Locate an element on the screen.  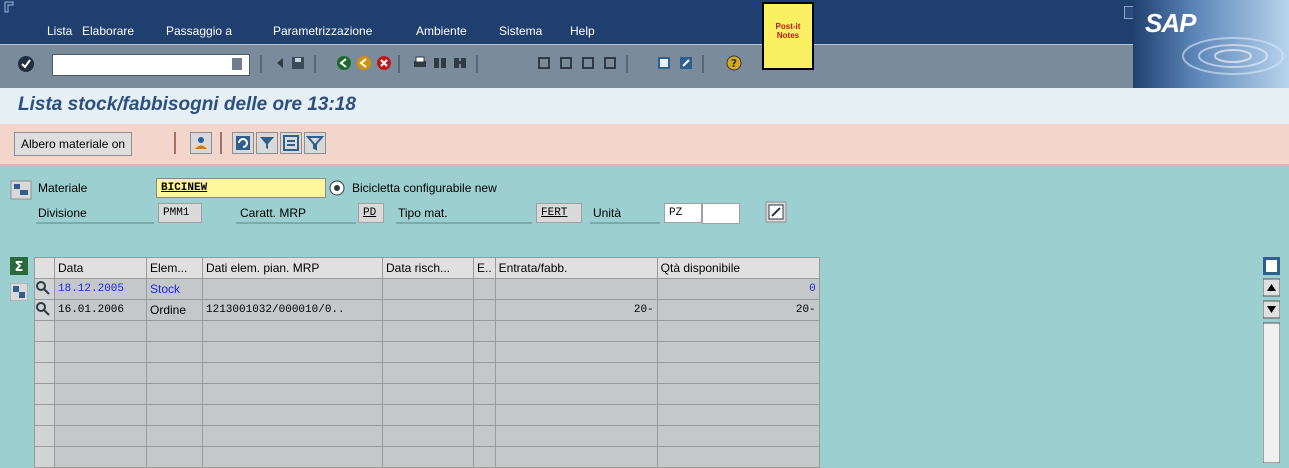
cell-data: 18.12.2005 is located at coordinates (100, 289).